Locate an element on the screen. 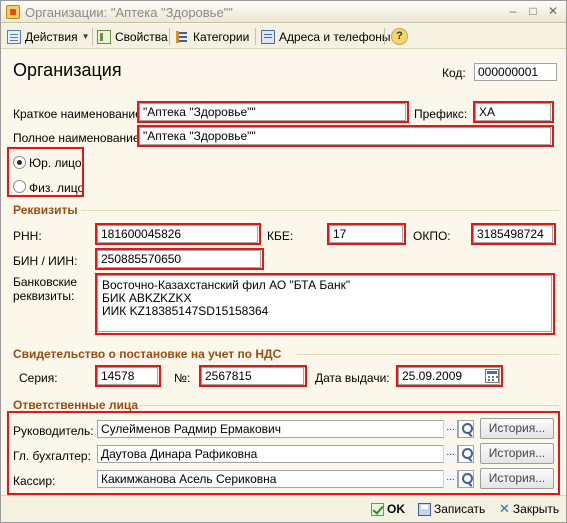 The image size is (567, 523). categories-button: Категории is located at coordinates (212, 36).